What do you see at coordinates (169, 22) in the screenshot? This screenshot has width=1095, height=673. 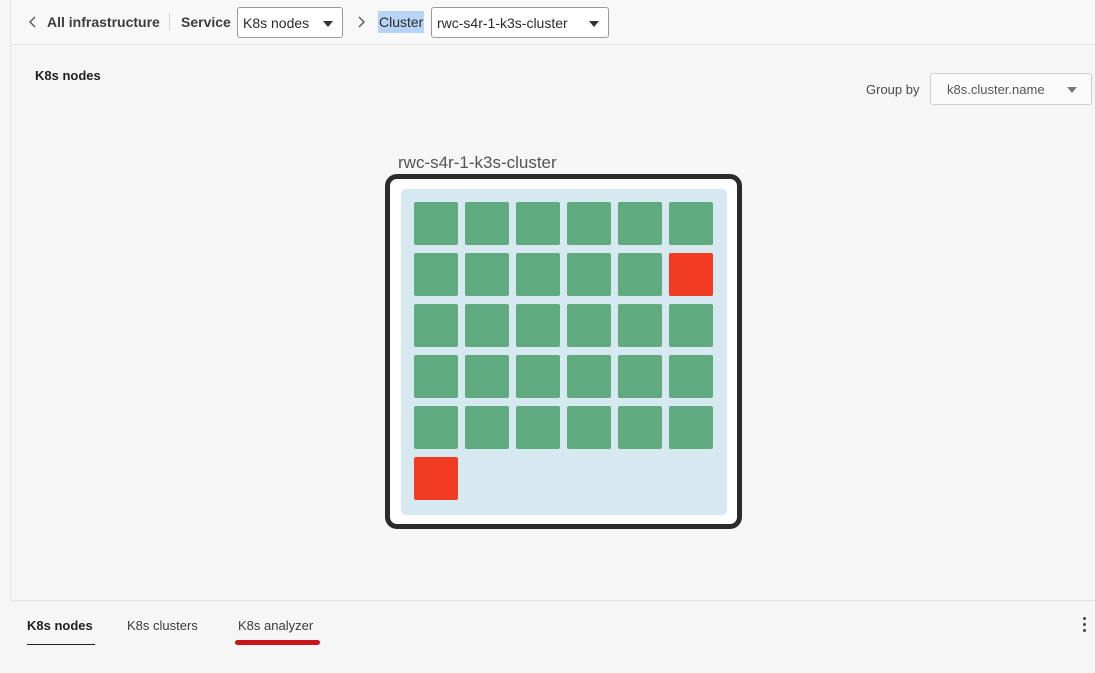 I see `breadcrumb-divider` at bounding box center [169, 22].